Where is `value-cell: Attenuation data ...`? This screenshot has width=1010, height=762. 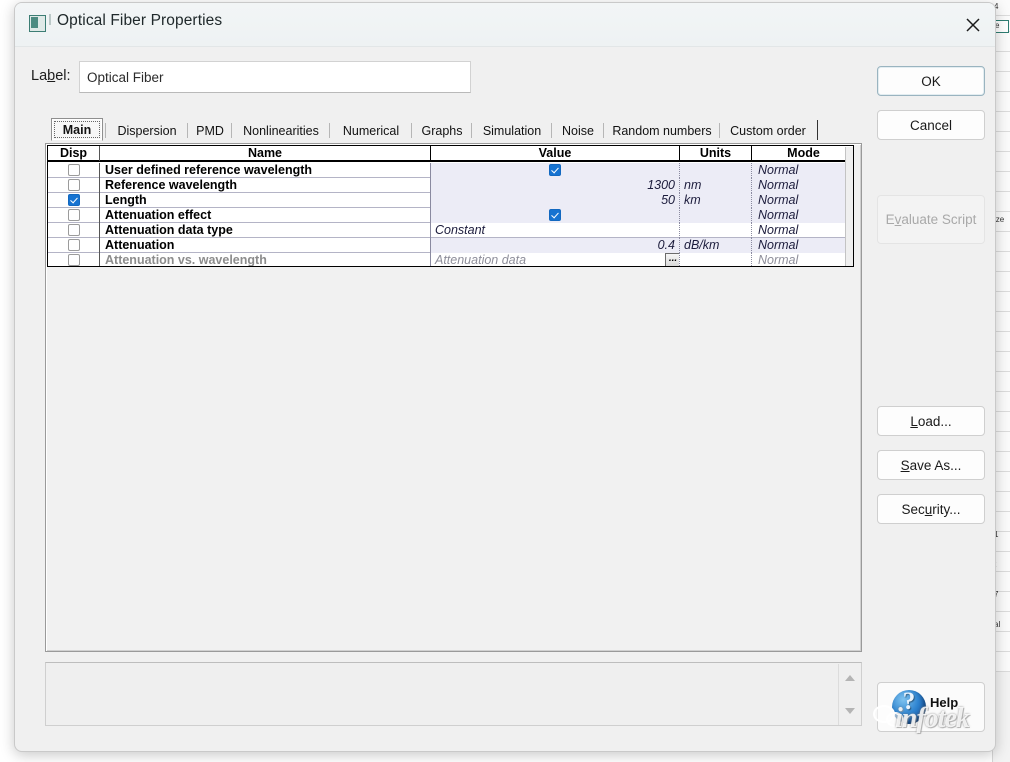 value-cell: Attenuation data ... is located at coordinates (555, 260).